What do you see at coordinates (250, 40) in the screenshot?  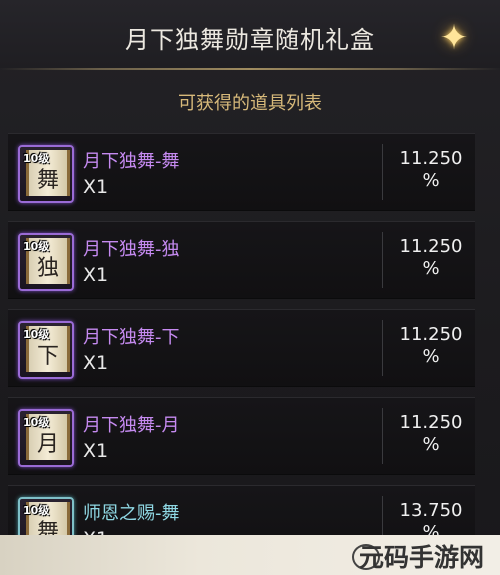 I see `dialog-title: 月下独舞勋章随机礼盒` at bounding box center [250, 40].